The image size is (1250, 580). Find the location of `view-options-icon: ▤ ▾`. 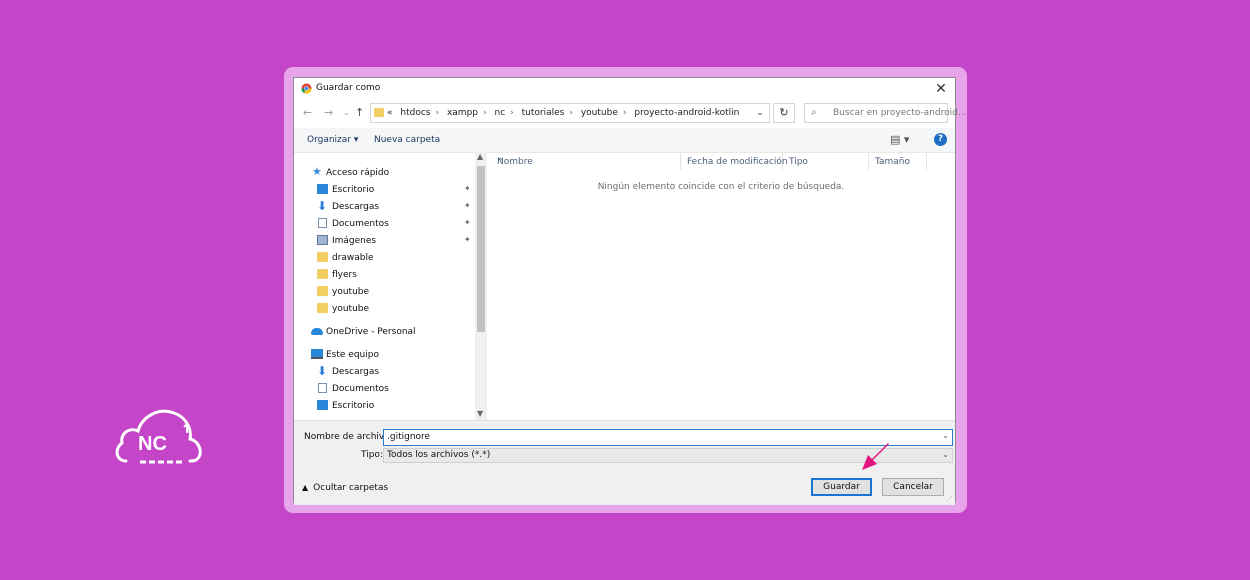

view-options-icon: ▤ ▾ is located at coordinates (899, 139).